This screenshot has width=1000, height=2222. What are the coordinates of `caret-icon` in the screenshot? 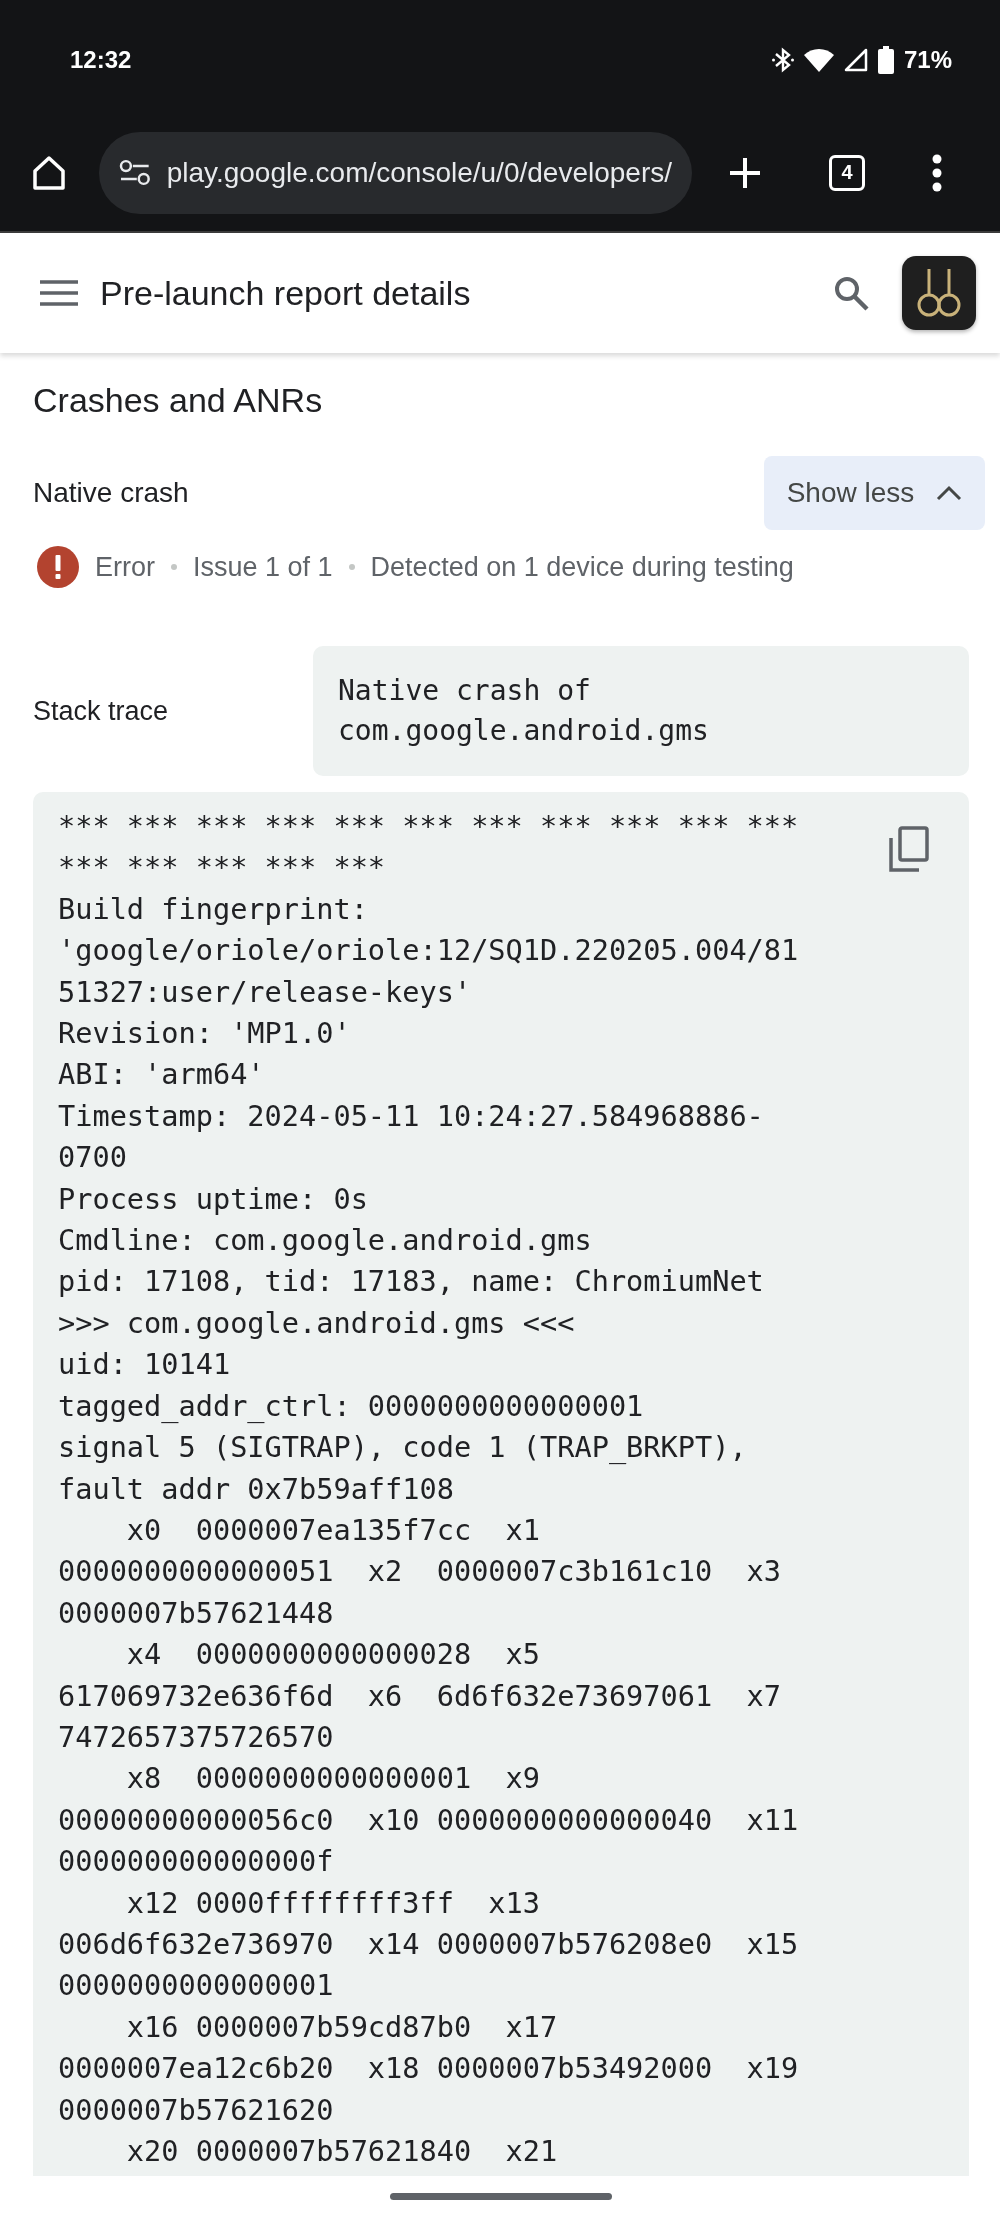 It's located at (949, 493).